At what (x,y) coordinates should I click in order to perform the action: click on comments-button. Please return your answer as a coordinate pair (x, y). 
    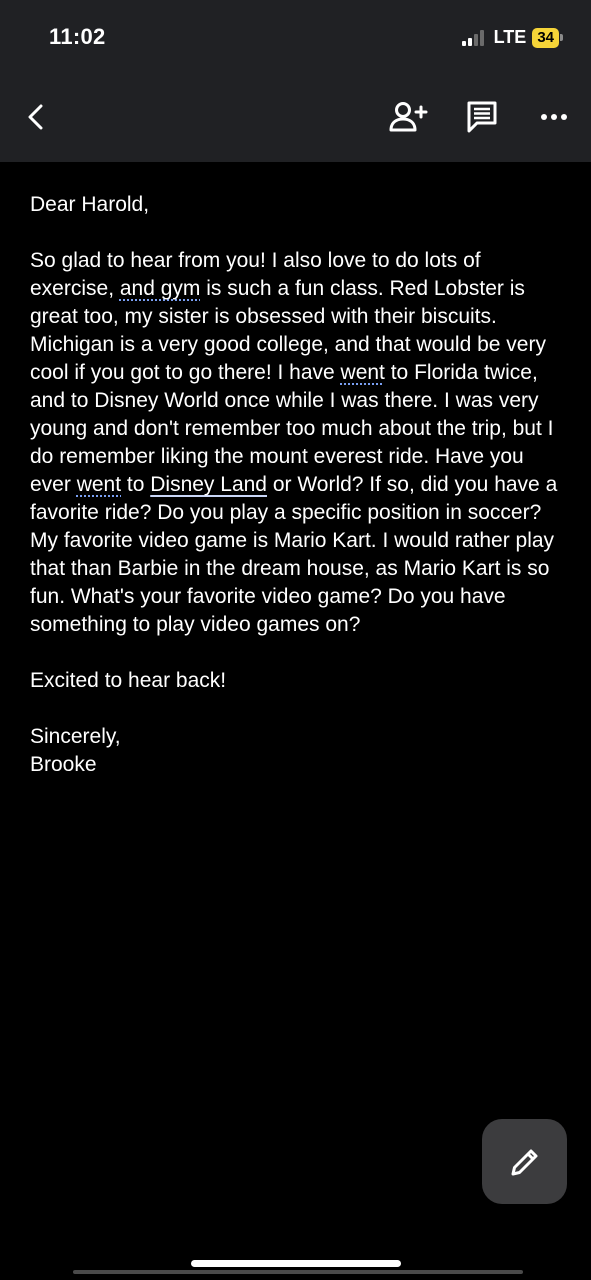
    Looking at the image, I should click on (482, 117).